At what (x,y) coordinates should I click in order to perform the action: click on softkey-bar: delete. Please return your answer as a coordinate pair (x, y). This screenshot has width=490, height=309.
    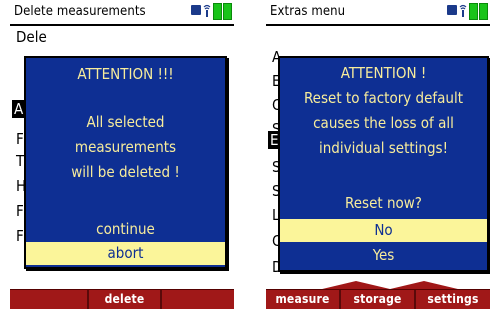
    Looking at the image, I should click on (122, 299).